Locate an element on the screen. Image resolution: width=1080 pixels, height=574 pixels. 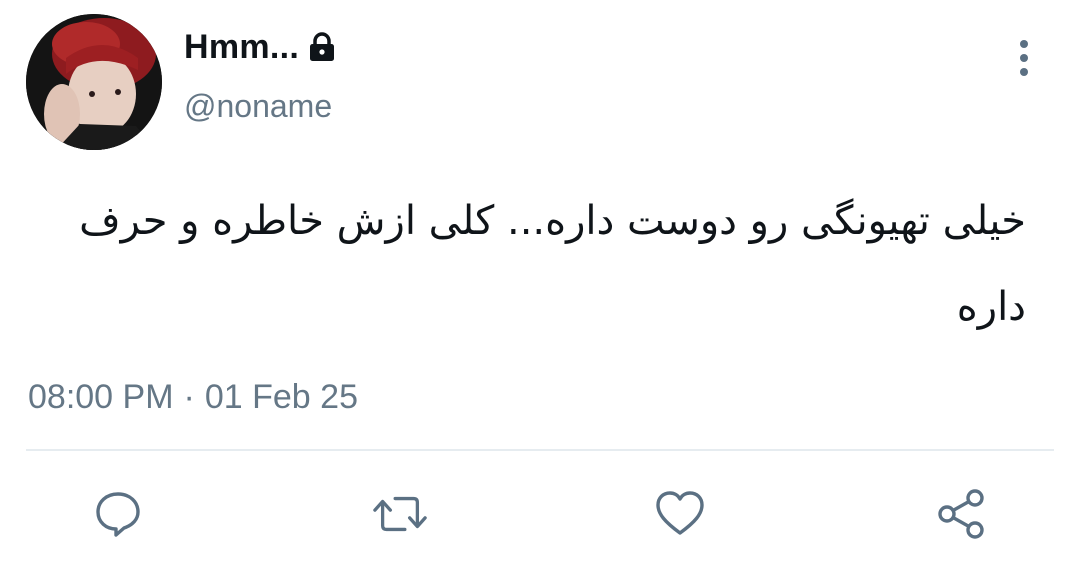
share-icon is located at coordinates (961, 514).